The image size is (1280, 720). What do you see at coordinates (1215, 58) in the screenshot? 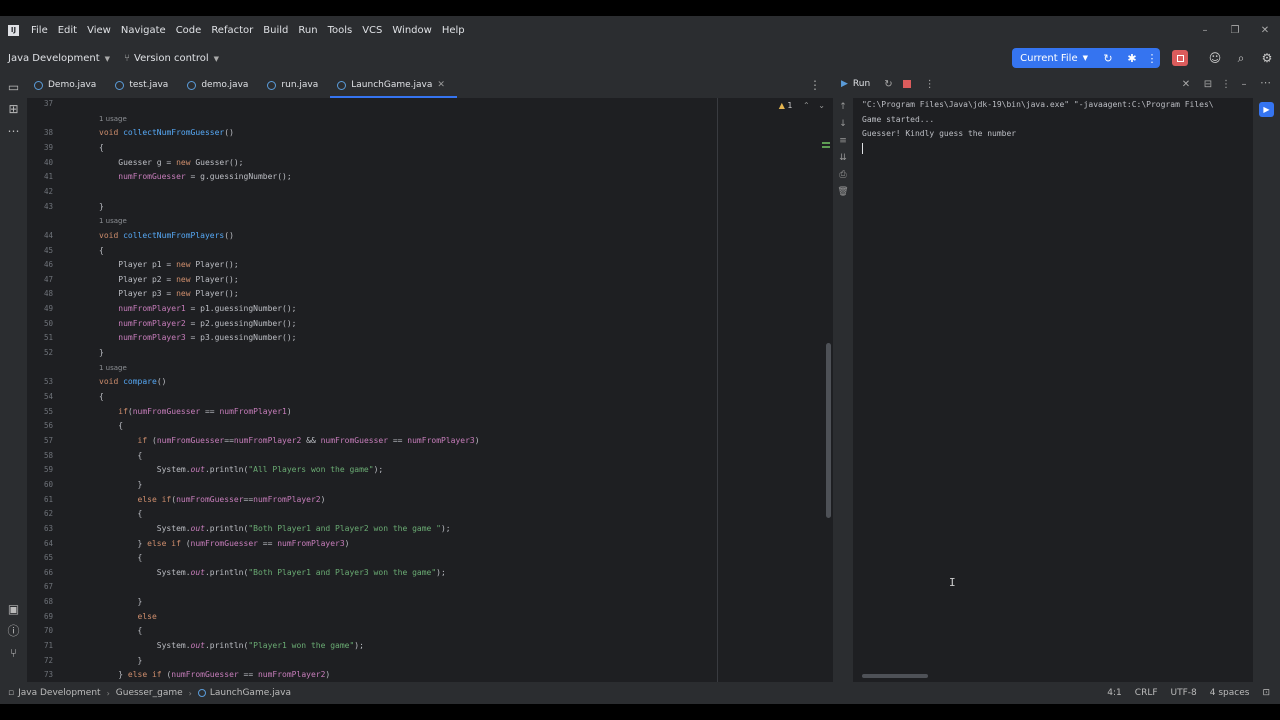
I see `account-icon: ☺` at bounding box center [1215, 58].